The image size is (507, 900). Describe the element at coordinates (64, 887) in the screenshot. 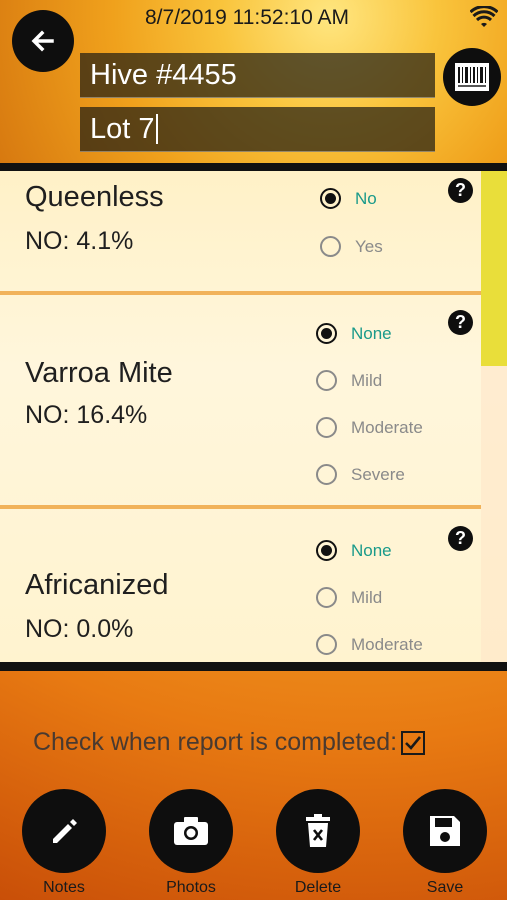

I see `notes-label: Notes` at that location.